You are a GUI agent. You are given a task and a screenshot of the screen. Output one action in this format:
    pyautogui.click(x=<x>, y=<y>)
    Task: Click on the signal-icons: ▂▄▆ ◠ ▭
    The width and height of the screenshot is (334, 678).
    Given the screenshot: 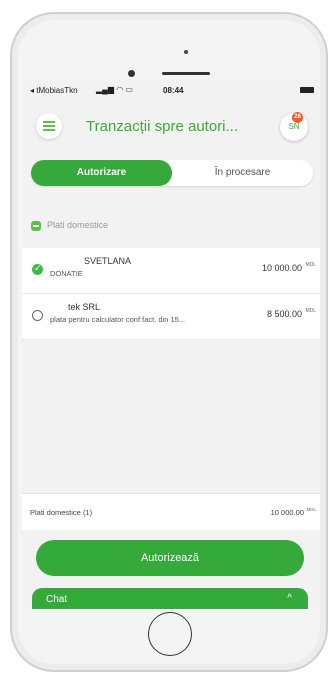 What is the action you would take?
    pyautogui.click(x=114, y=89)
    